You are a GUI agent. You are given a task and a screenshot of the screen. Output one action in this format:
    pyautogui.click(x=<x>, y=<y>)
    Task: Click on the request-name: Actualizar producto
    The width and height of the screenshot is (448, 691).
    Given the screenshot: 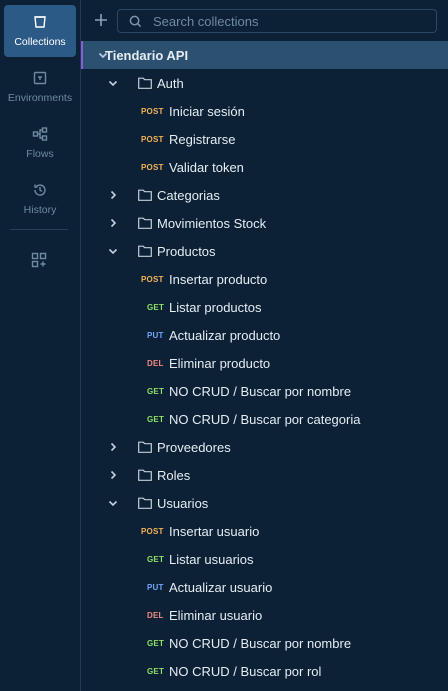 What is the action you would take?
    pyautogui.click(x=225, y=335)
    